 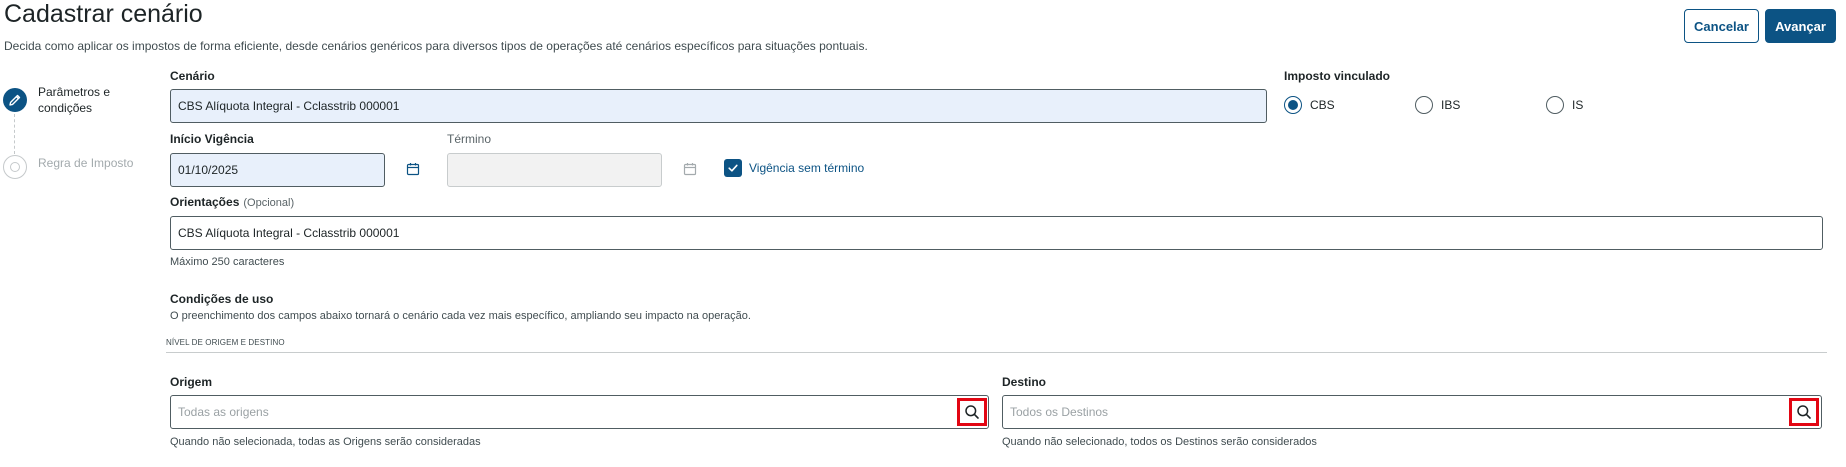 I want to click on guidance-helper: Máximo 250 caracteres, so click(x=227, y=262).